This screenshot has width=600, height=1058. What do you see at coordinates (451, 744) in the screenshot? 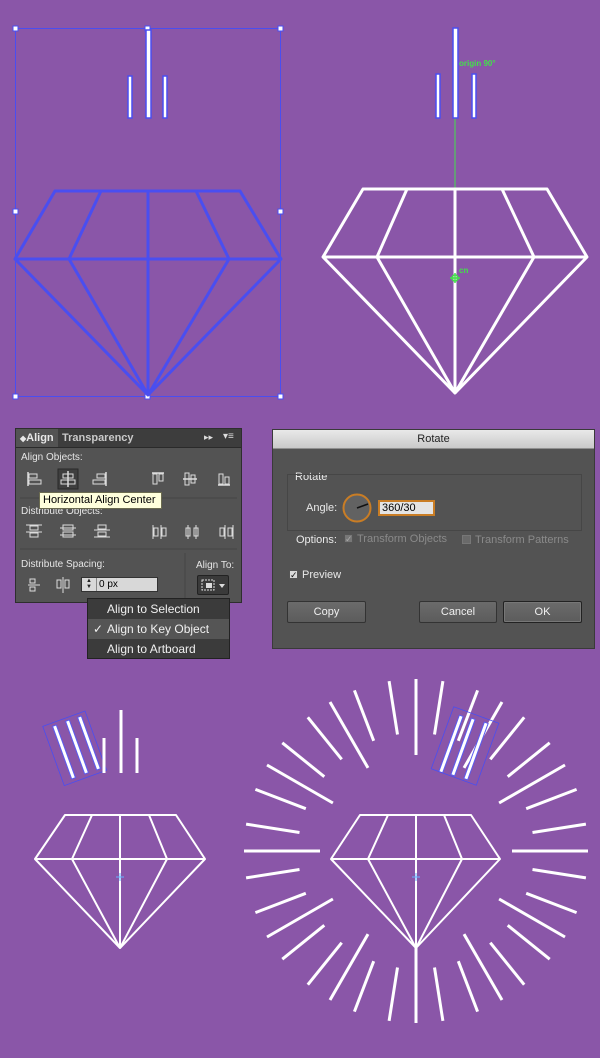
I see `selected-ray` at bounding box center [451, 744].